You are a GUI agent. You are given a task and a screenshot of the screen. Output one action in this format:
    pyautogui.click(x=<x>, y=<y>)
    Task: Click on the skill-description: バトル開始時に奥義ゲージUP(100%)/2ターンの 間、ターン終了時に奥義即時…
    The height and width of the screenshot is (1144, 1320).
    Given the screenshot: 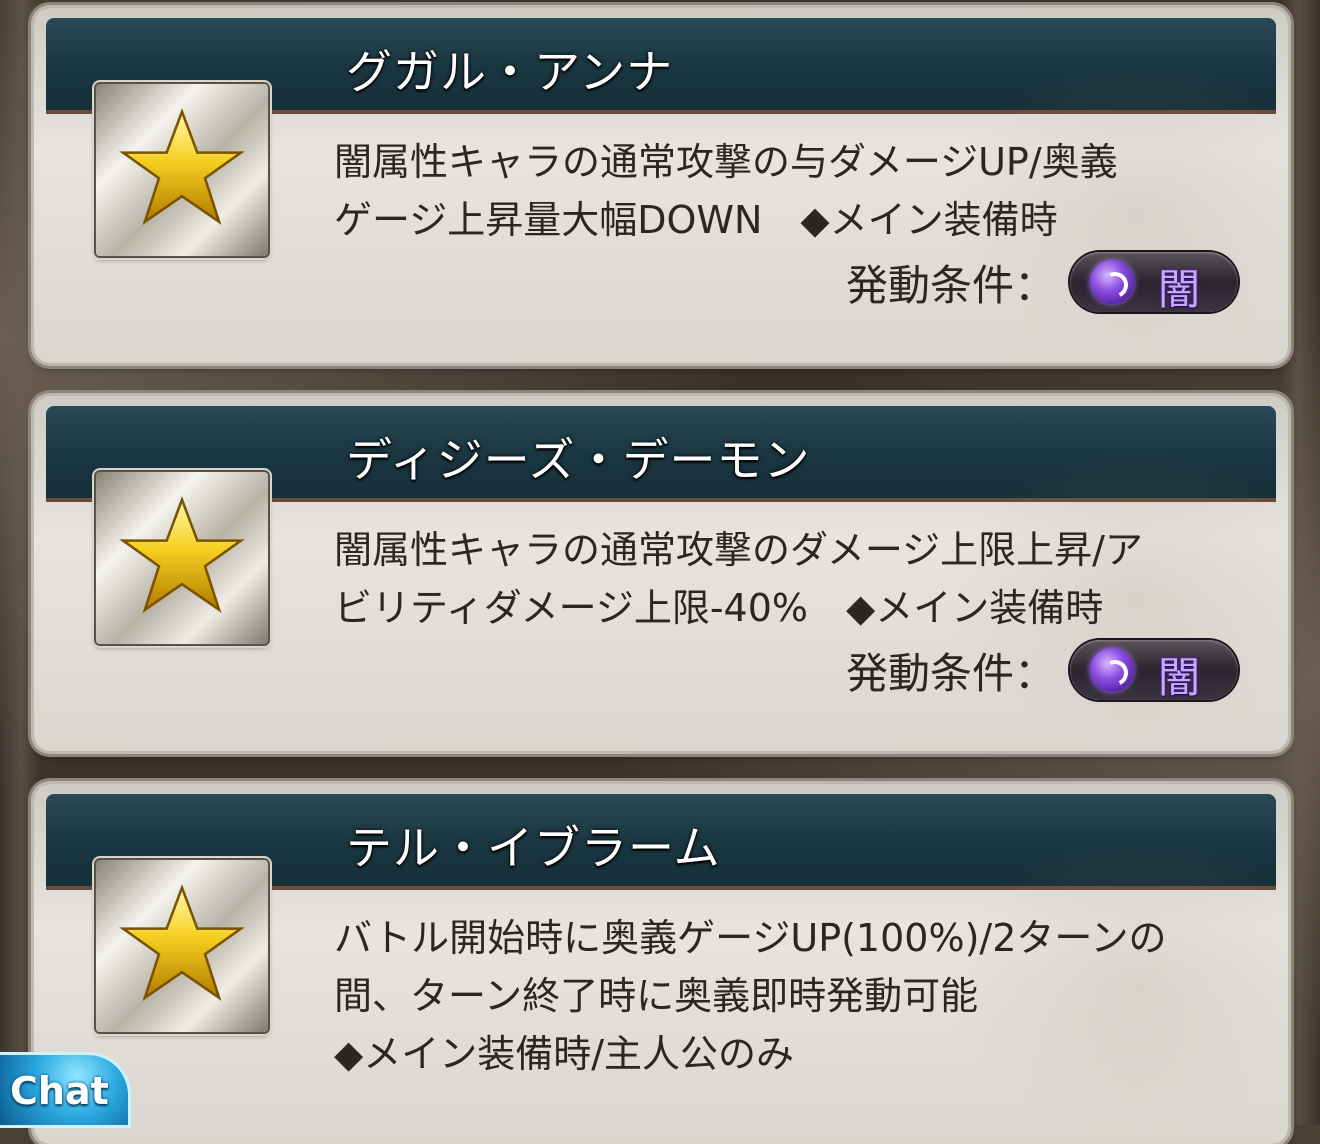 What is the action you would take?
    pyautogui.click(x=784, y=996)
    